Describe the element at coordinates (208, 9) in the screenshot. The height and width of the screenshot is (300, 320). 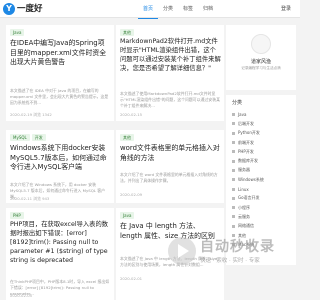
I see `nav-archive: 归档` at that location.